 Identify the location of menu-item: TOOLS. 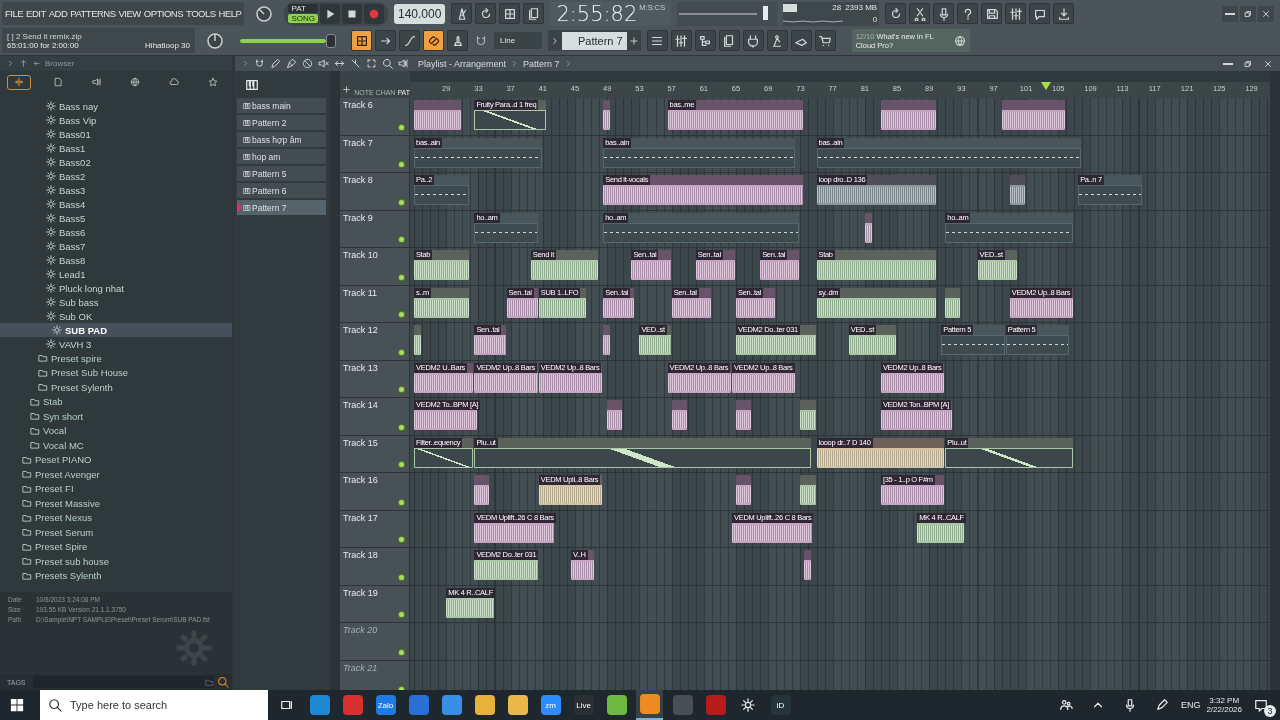
(201, 13).